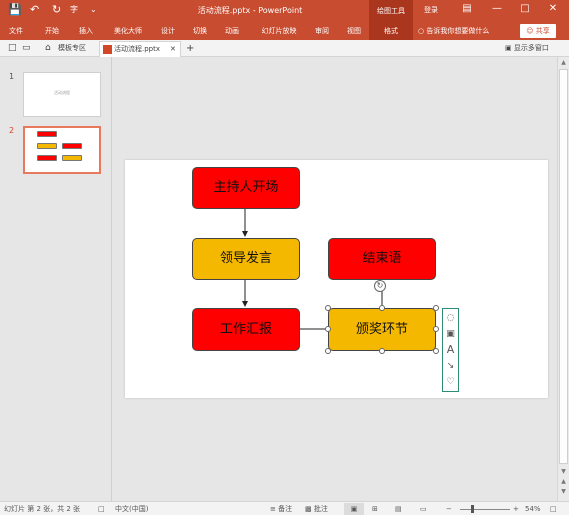 This screenshot has height=515, width=569. I want to click on notes-label: 备注, so click(285, 509).